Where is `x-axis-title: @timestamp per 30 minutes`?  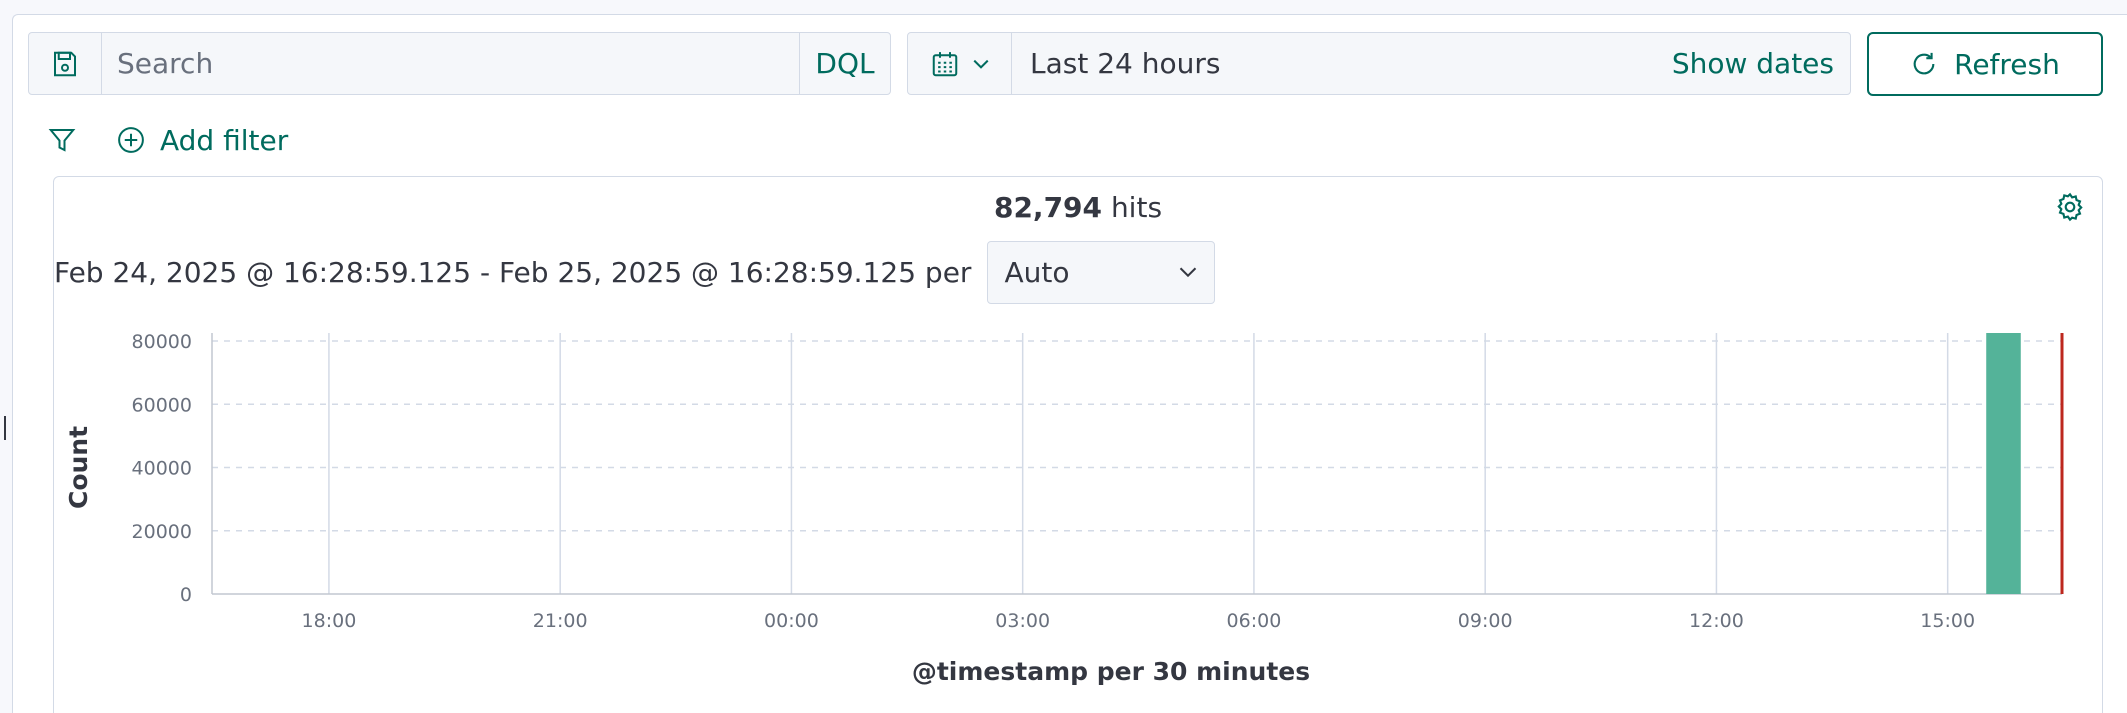 x-axis-title: @timestamp per 30 minutes is located at coordinates (1111, 671).